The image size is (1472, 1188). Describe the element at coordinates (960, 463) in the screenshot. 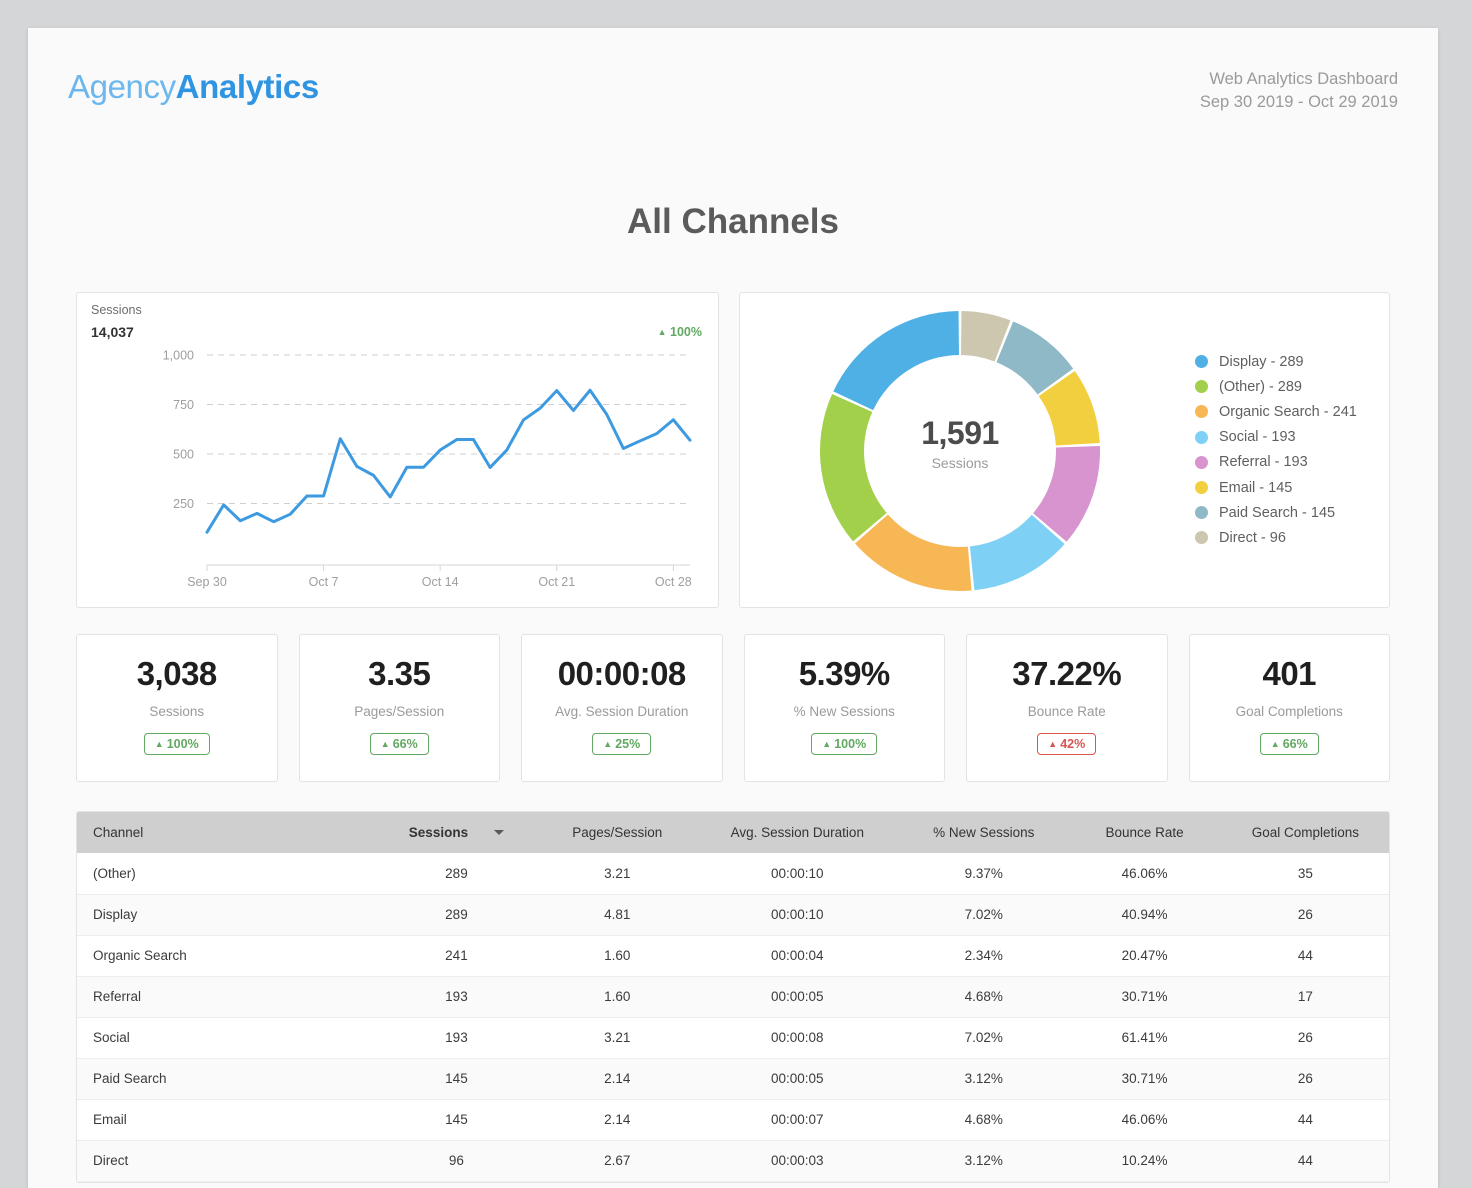

I see `donut-center-label: Sessions` at that location.